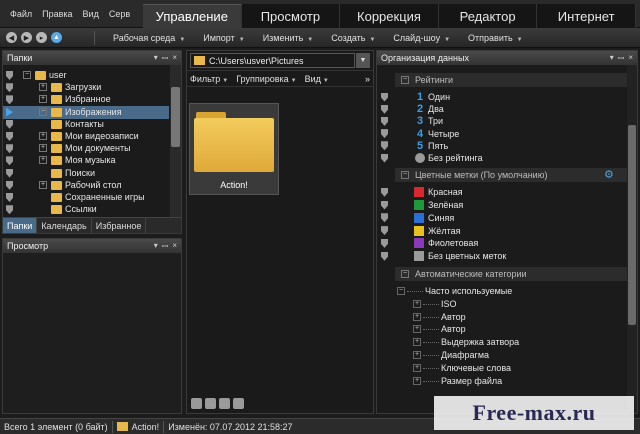  Describe the element at coordinates (86, 185) in the screenshot. I see `folder-tree-item: + Рабочий стол` at that location.